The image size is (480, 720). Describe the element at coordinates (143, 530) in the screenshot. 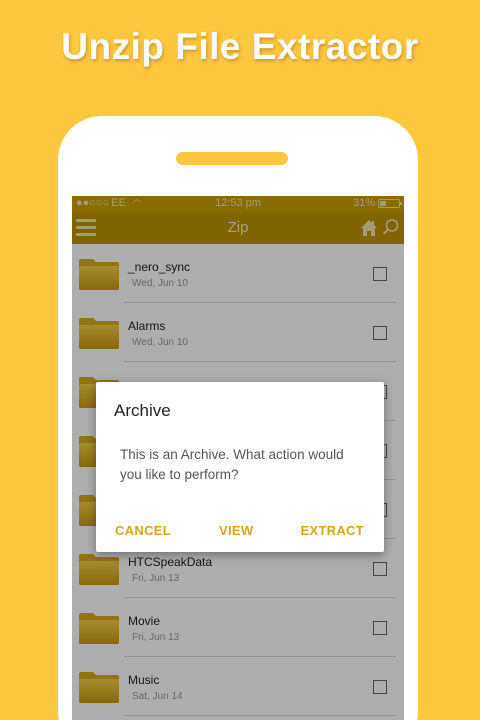

I see `cancel-button: CANCEL` at that location.